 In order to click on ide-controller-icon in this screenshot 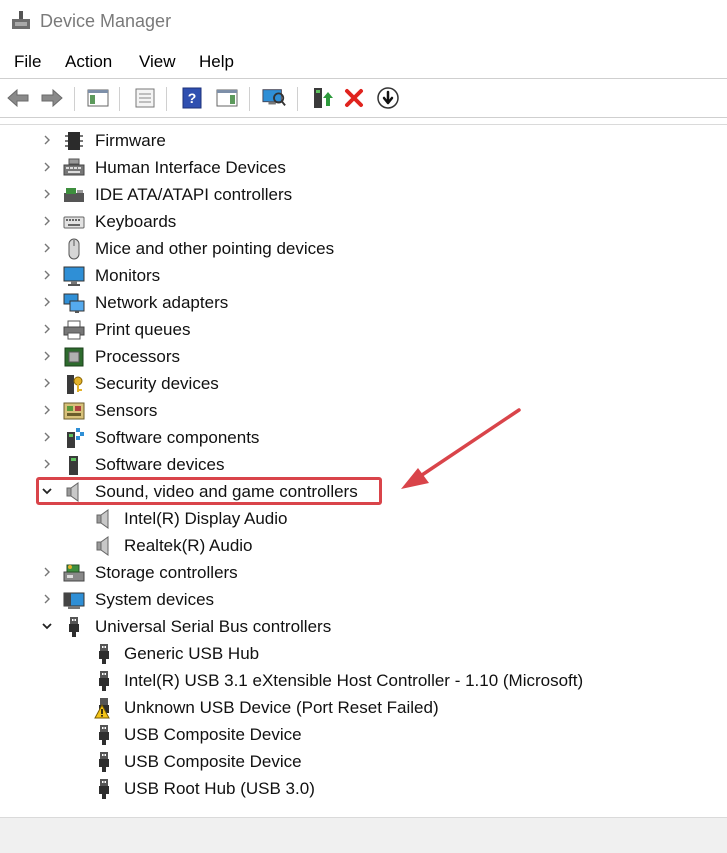, I will do `click(74, 195)`.